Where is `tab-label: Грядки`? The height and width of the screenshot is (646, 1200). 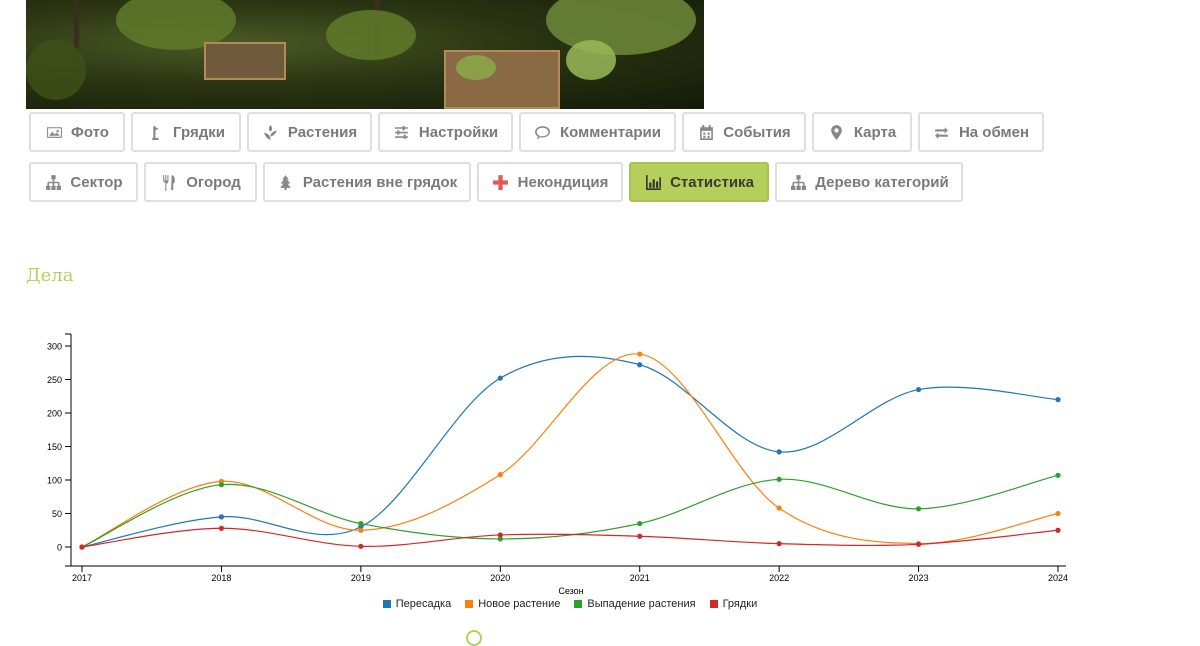
tab-label: Грядки is located at coordinates (199, 132).